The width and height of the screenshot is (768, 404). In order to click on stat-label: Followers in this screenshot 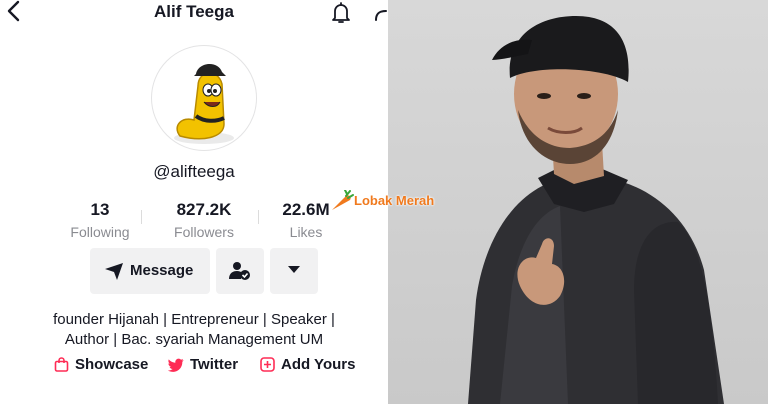, I will do `click(204, 232)`.